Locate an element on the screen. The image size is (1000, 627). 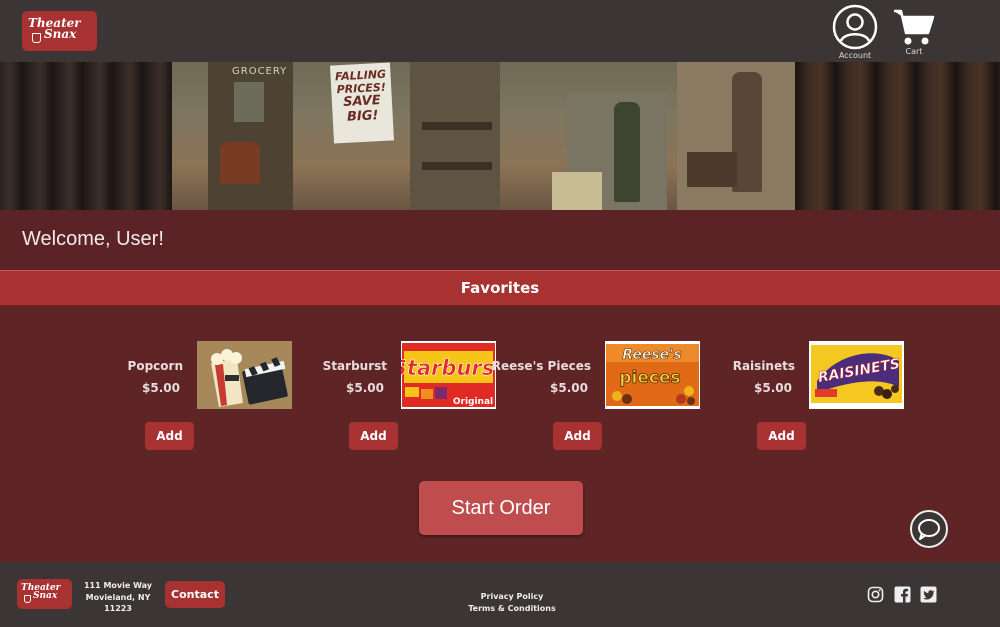
svg-text: pieces is located at coordinates (649, 378).